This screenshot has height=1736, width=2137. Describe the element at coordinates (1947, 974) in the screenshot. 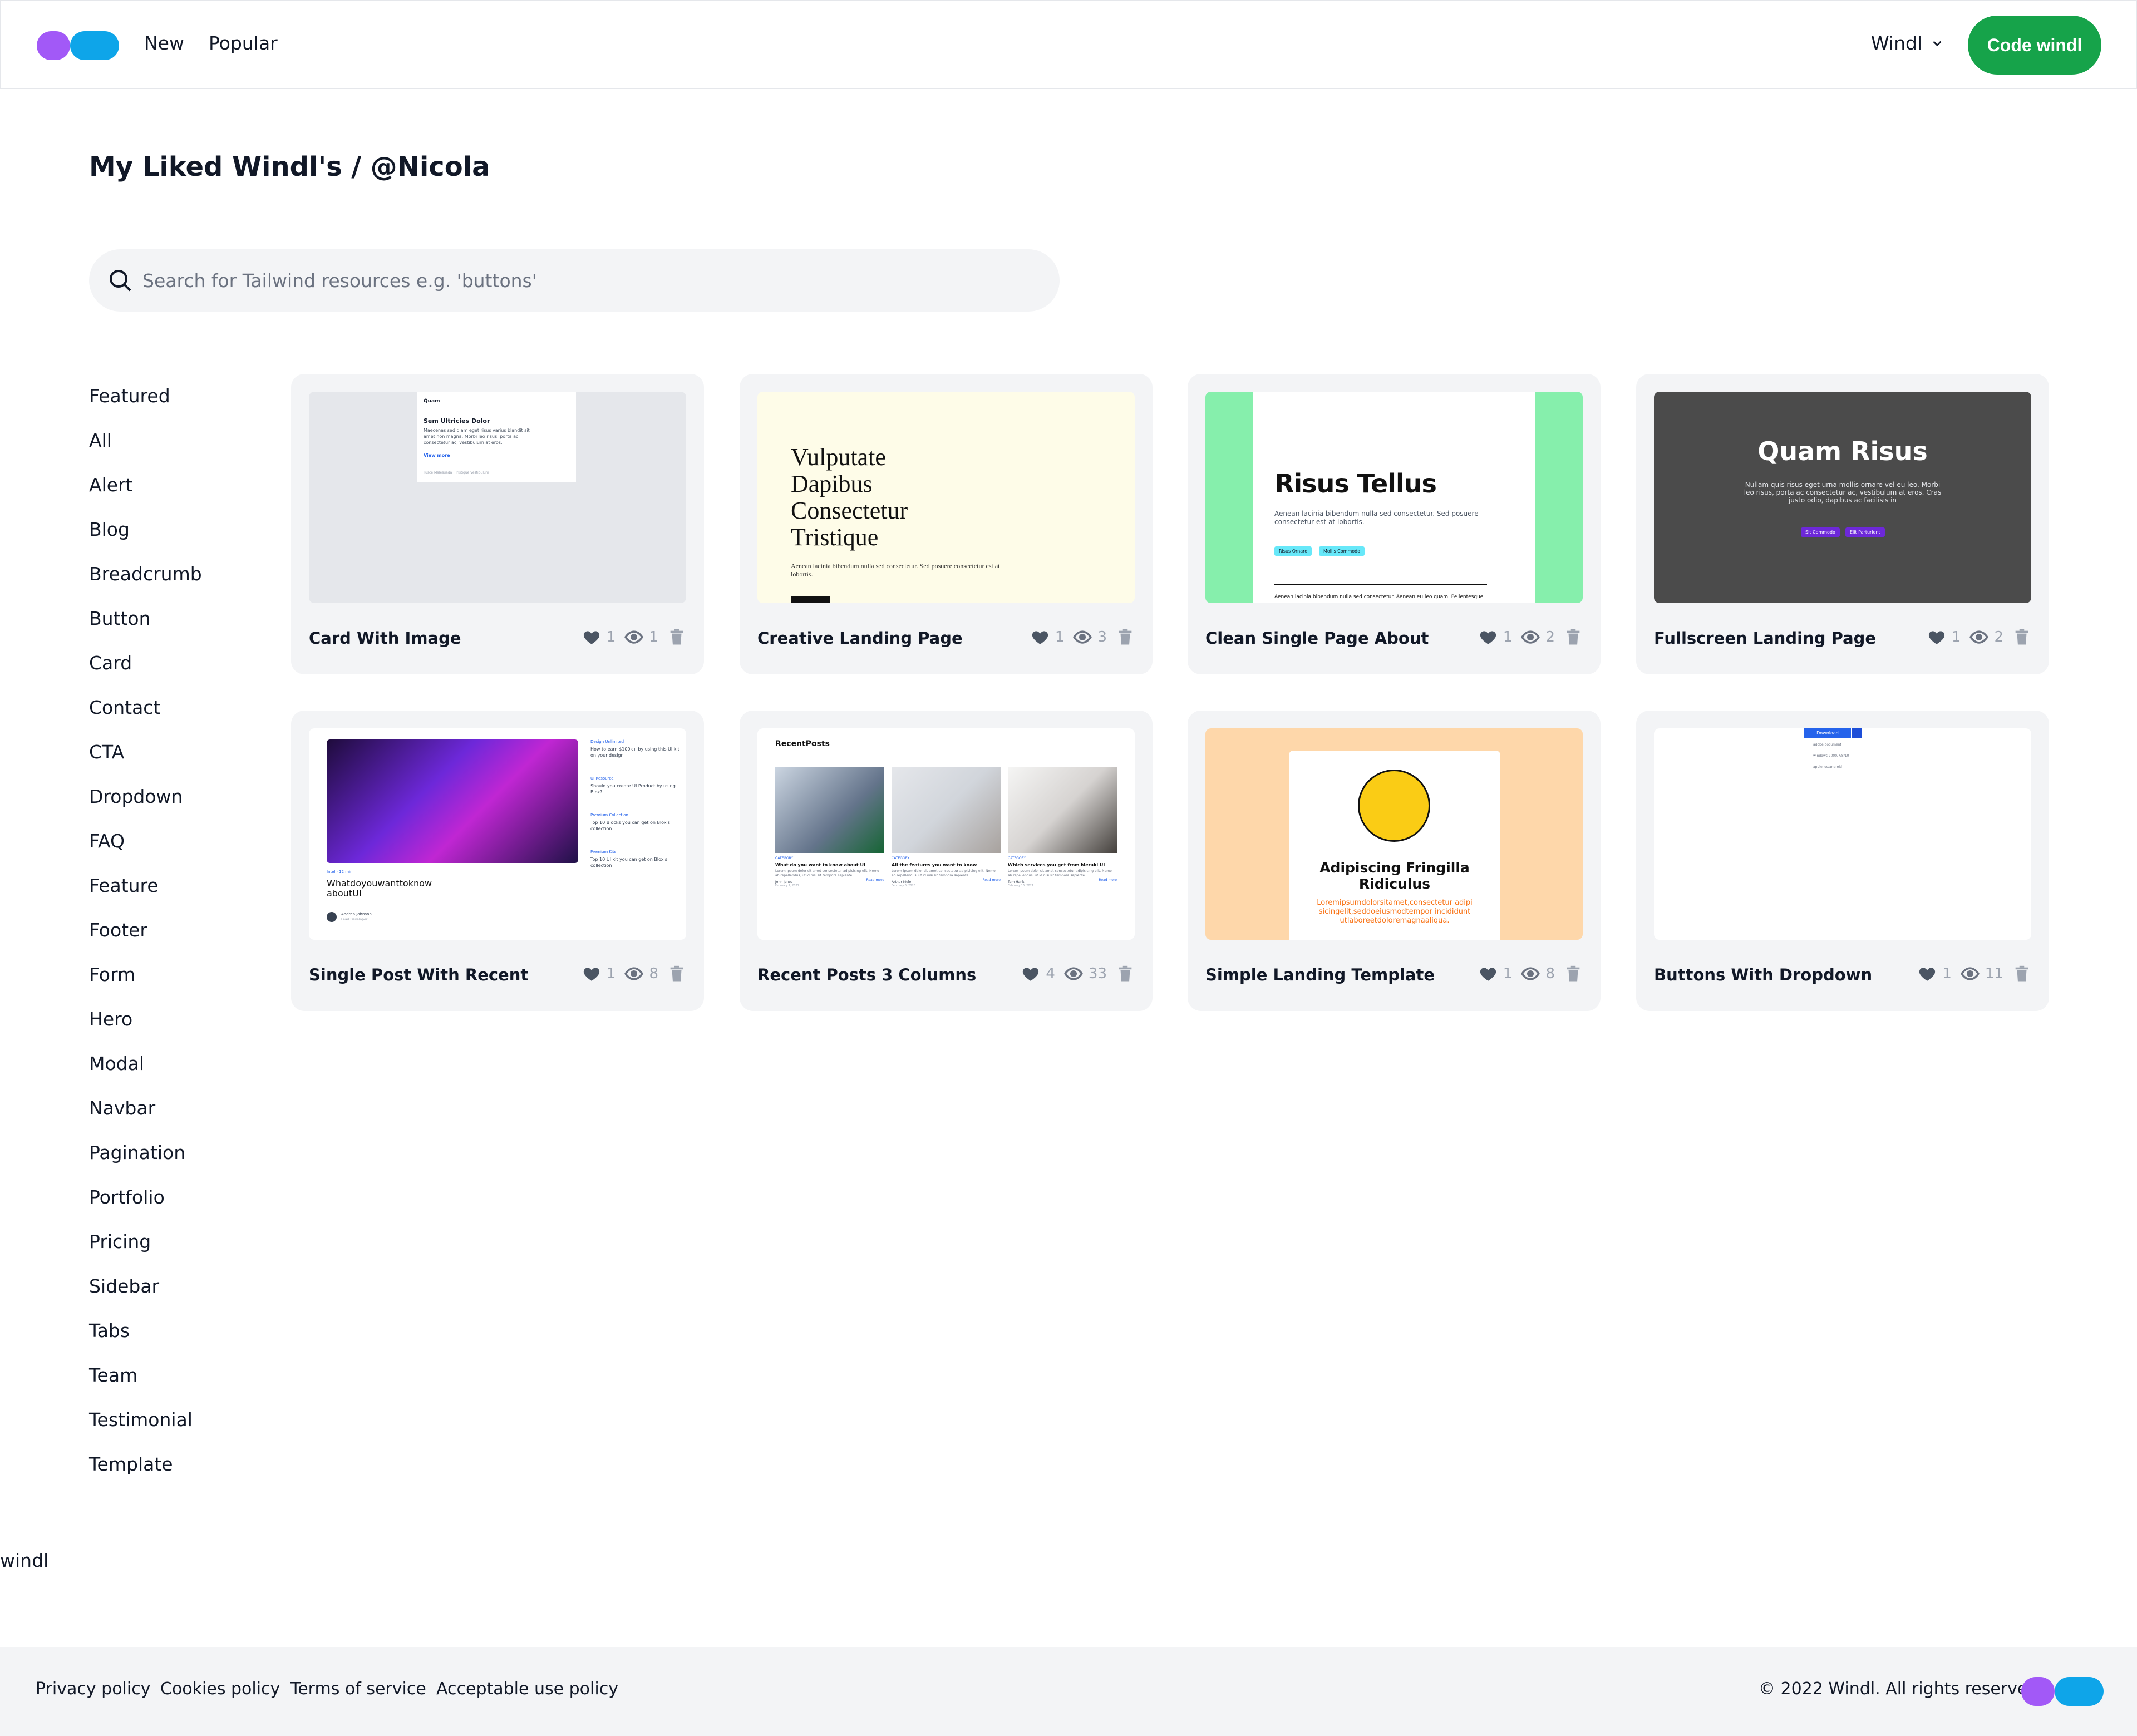

I see `like-count: 1` at that location.